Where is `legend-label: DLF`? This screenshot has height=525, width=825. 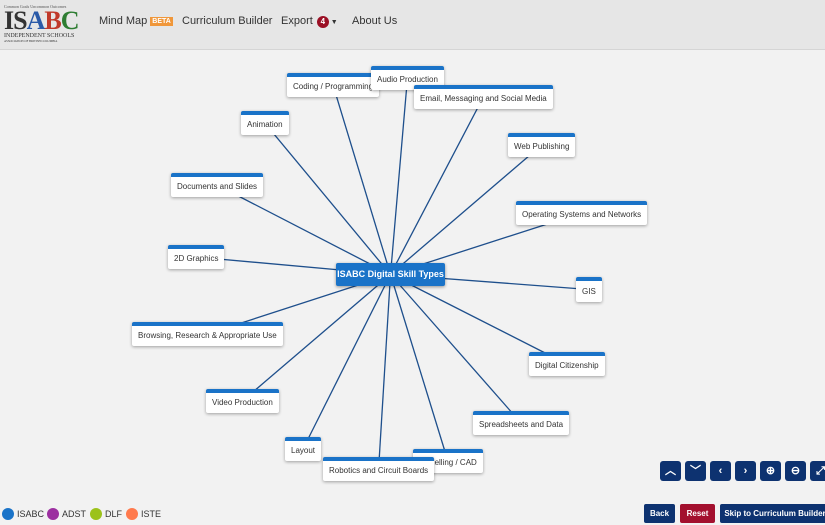 legend-label: DLF is located at coordinates (114, 514).